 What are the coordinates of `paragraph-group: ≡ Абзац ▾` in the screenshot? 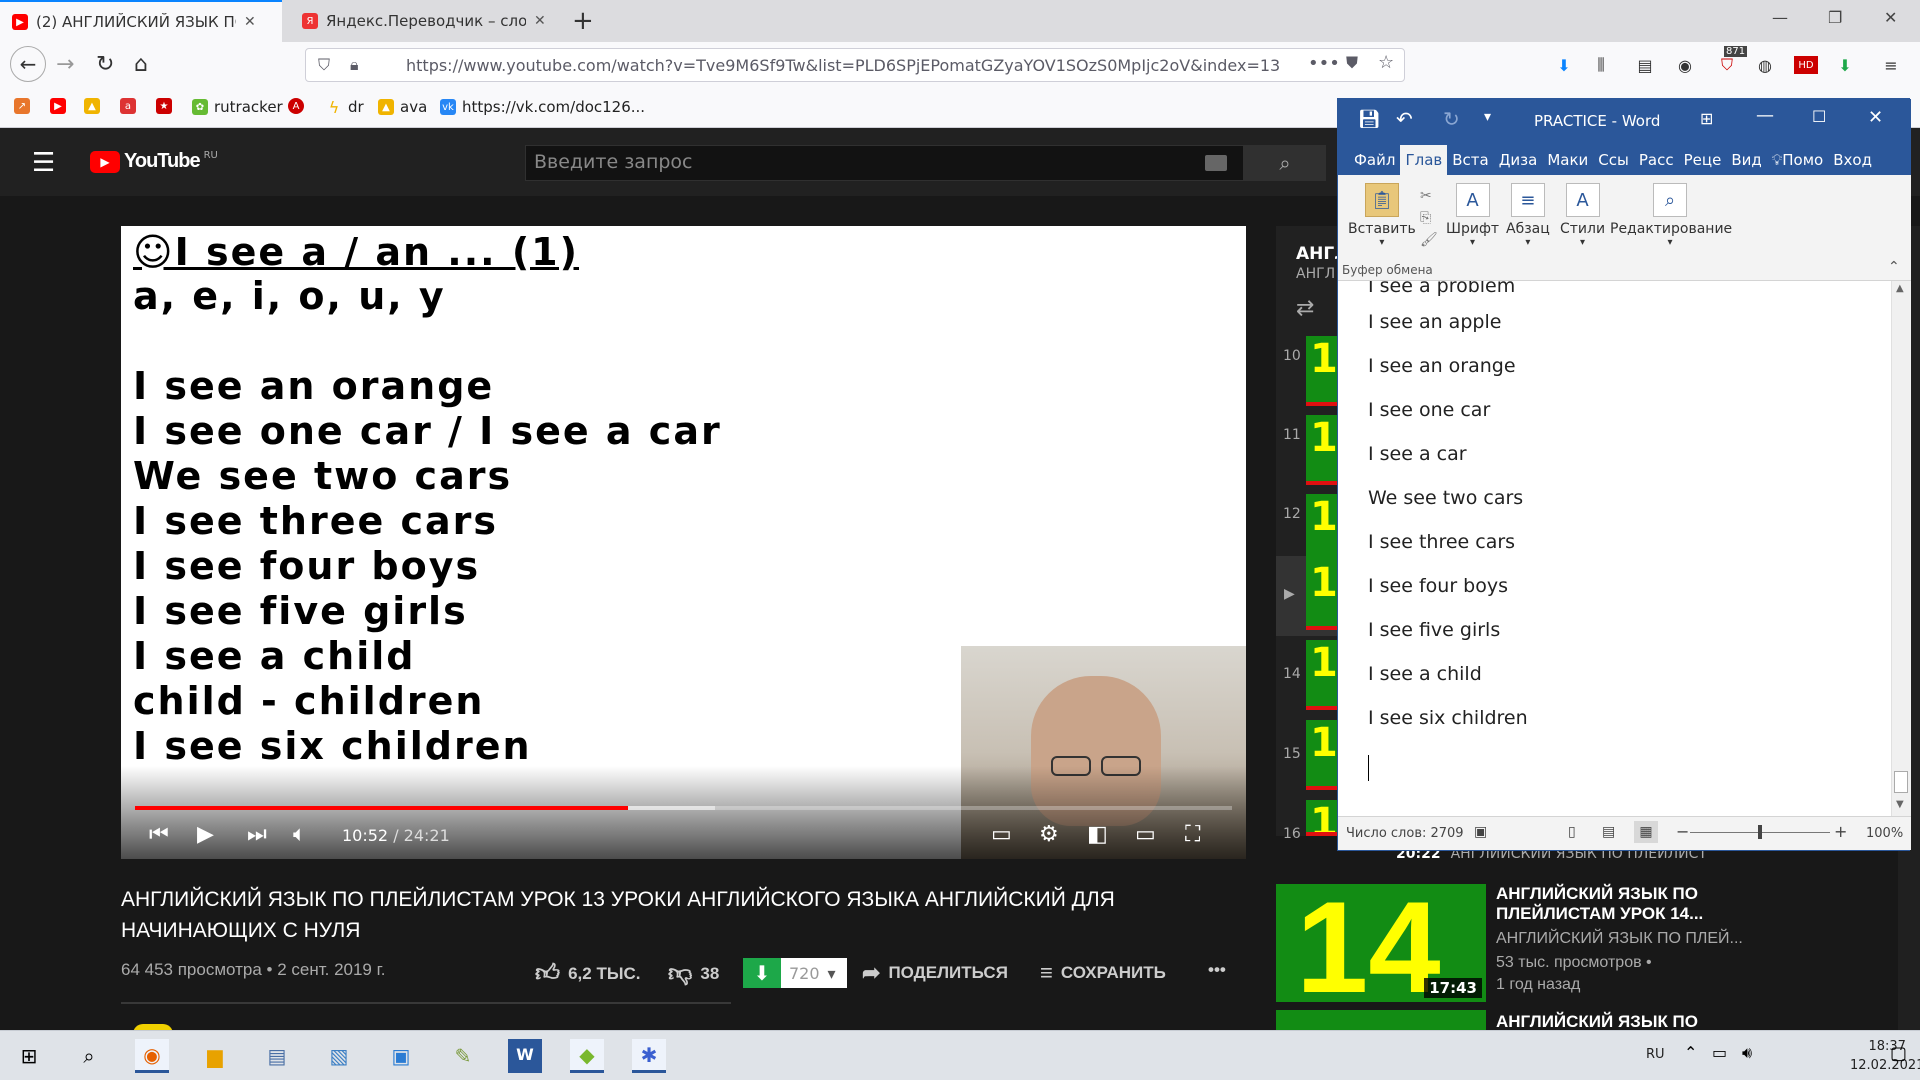 It's located at (1528, 215).